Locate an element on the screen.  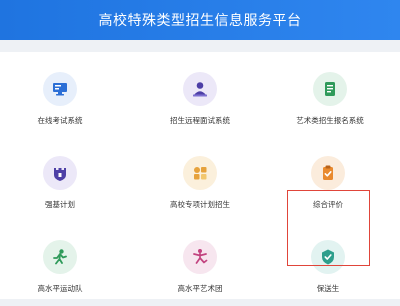
tile-art-registration: 艺术类招生报名系统 is located at coordinates (330, 102).